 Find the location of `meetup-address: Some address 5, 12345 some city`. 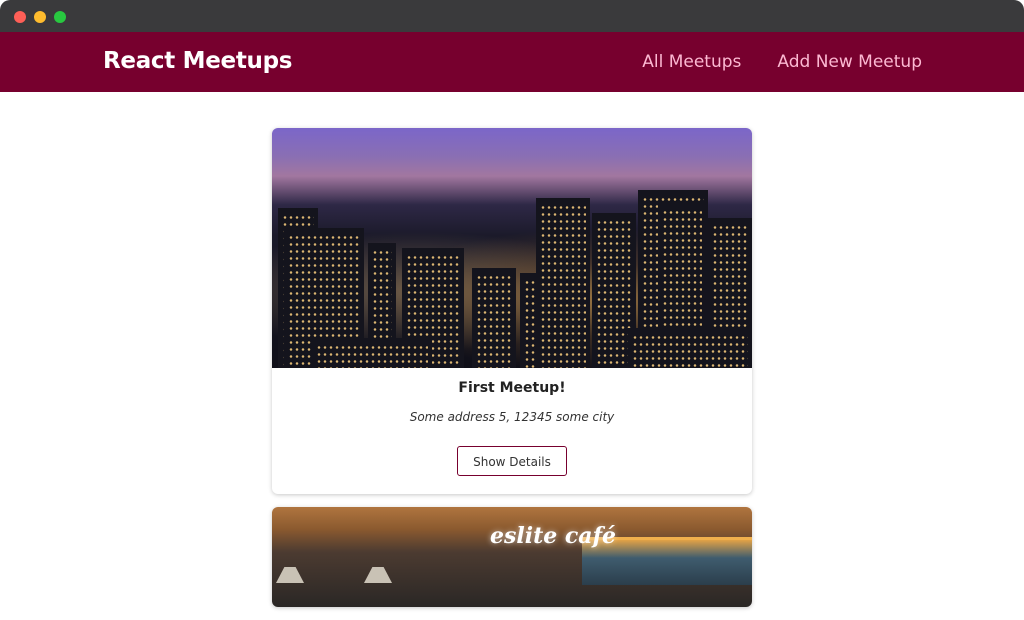

meetup-address: Some address 5, 12345 some city is located at coordinates (512, 417).